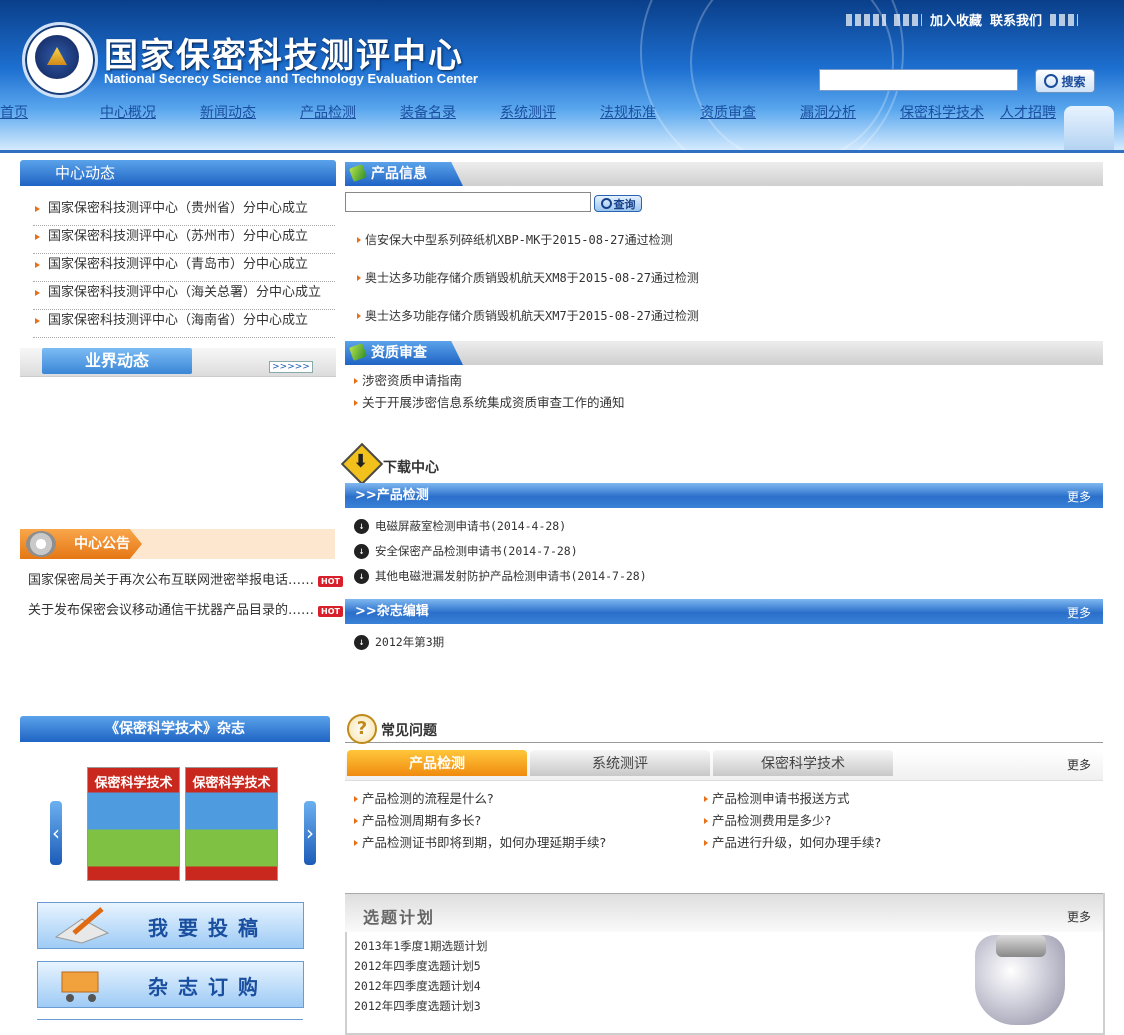  Describe the element at coordinates (828, 112) in the screenshot. I see `nav-vulnerability: 漏洞分析` at that location.